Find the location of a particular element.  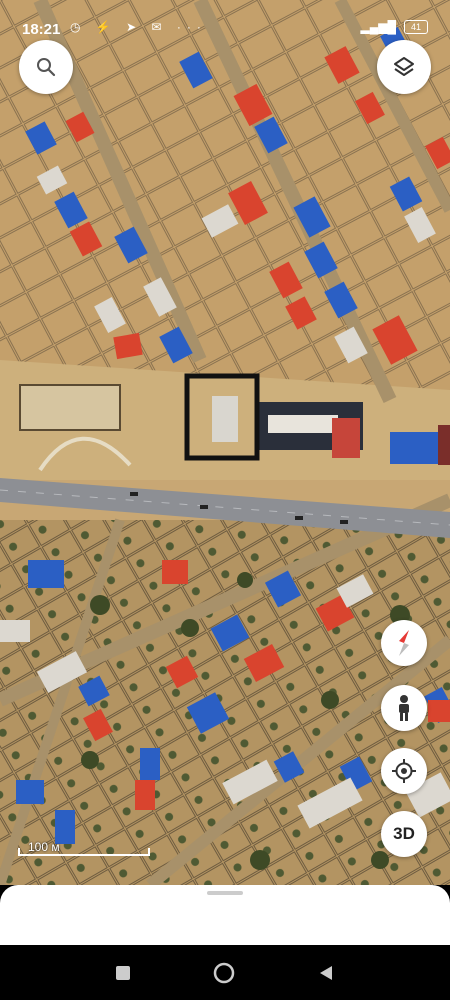

search-icon is located at coordinates (46, 67).